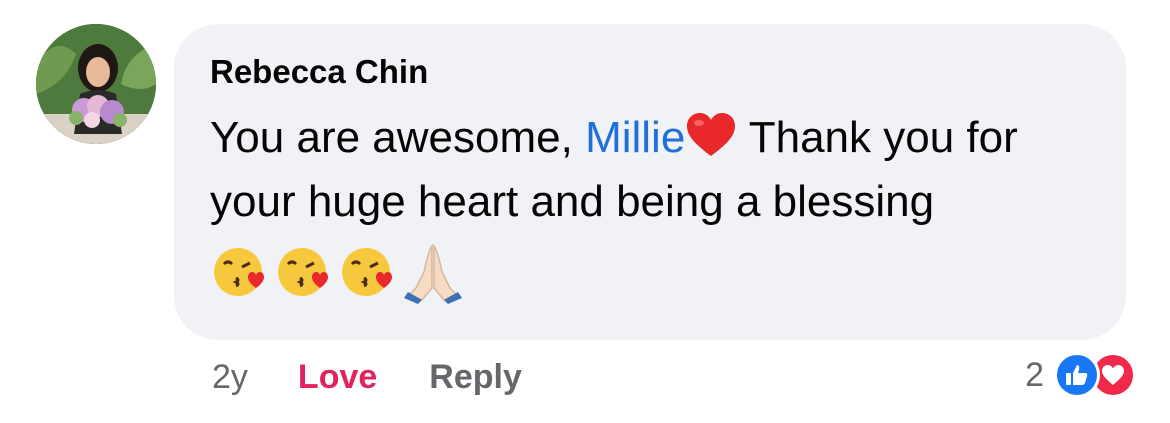  Describe the element at coordinates (1077, 375) in the screenshot. I see `thumbs-up-icon` at that location.